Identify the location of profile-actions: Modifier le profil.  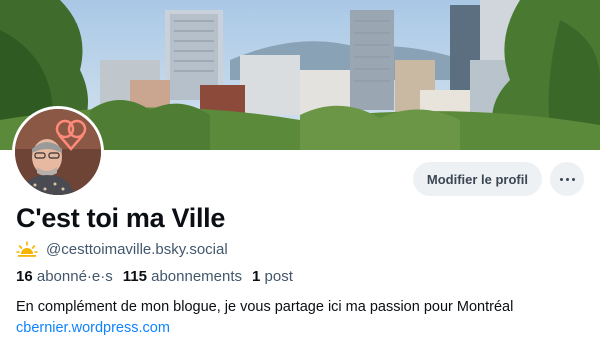
(498, 179).